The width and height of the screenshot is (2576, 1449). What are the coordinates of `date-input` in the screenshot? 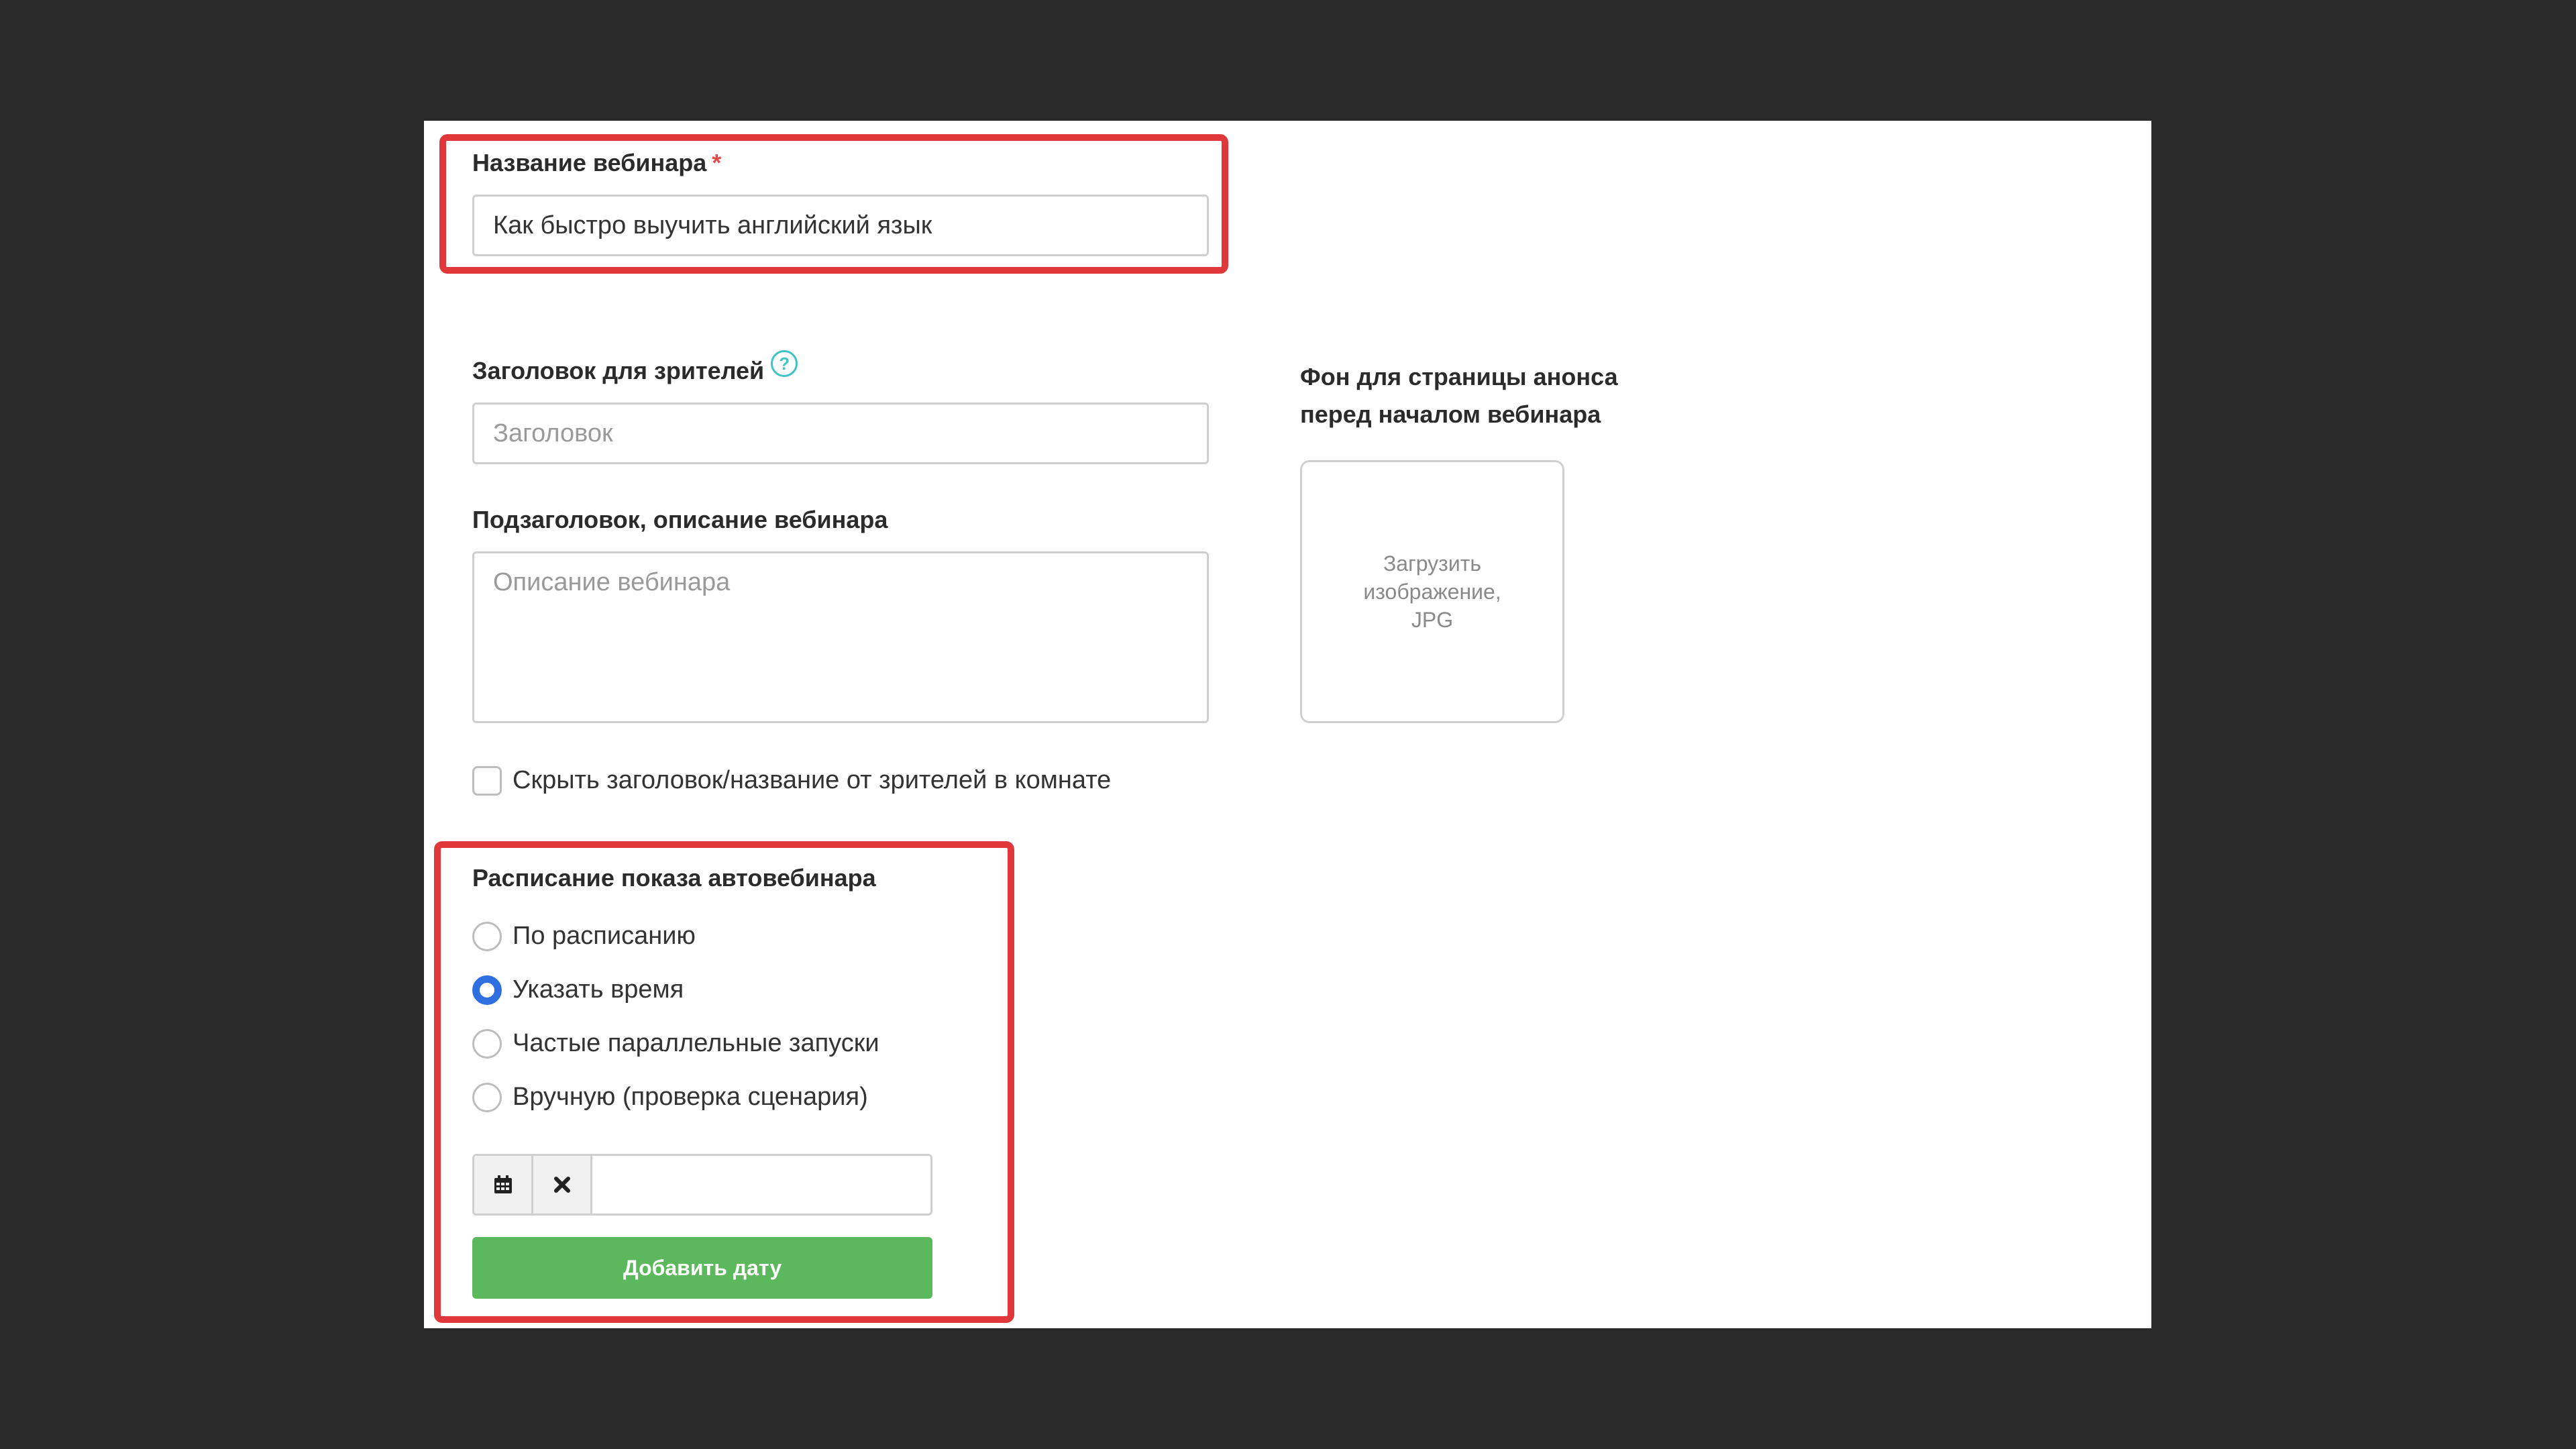 It's located at (761, 1185).